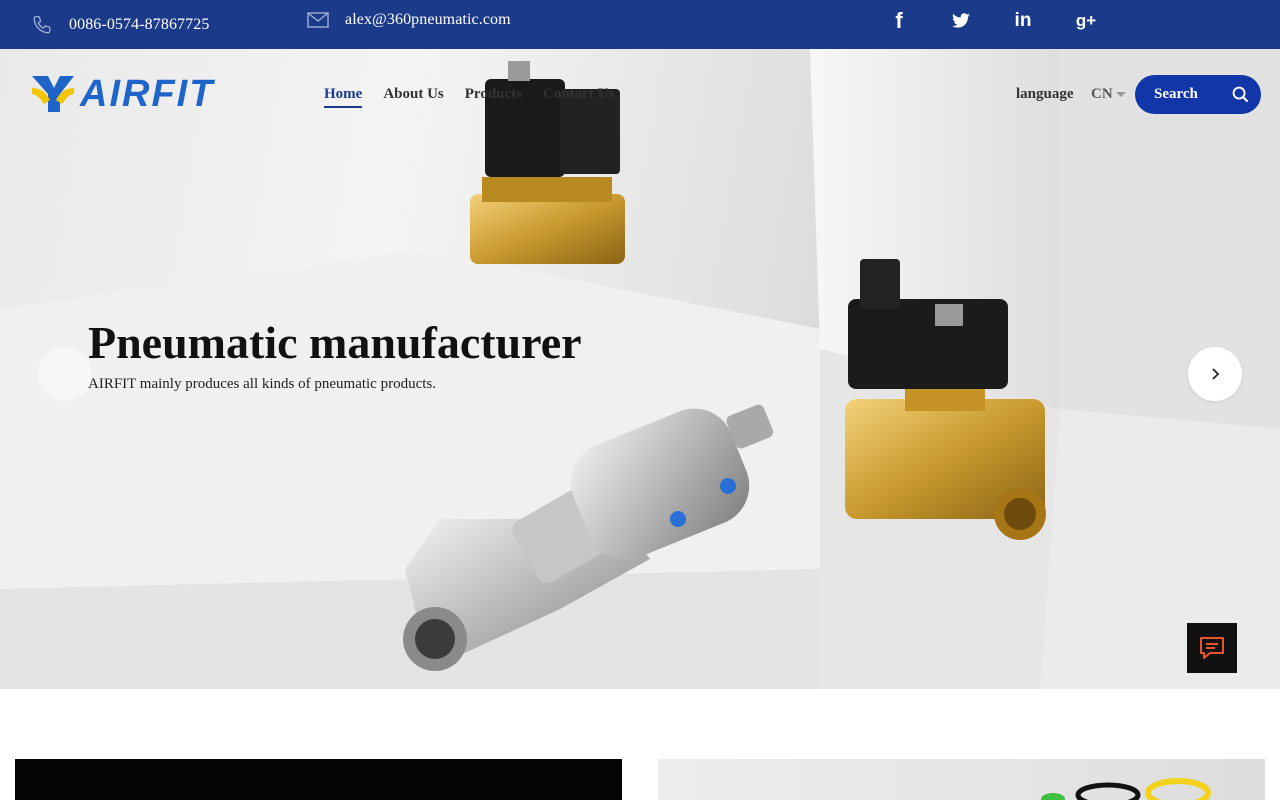 The width and height of the screenshot is (1280, 800). What do you see at coordinates (343, 94) in the screenshot?
I see `nav-home: Home` at bounding box center [343, 94].